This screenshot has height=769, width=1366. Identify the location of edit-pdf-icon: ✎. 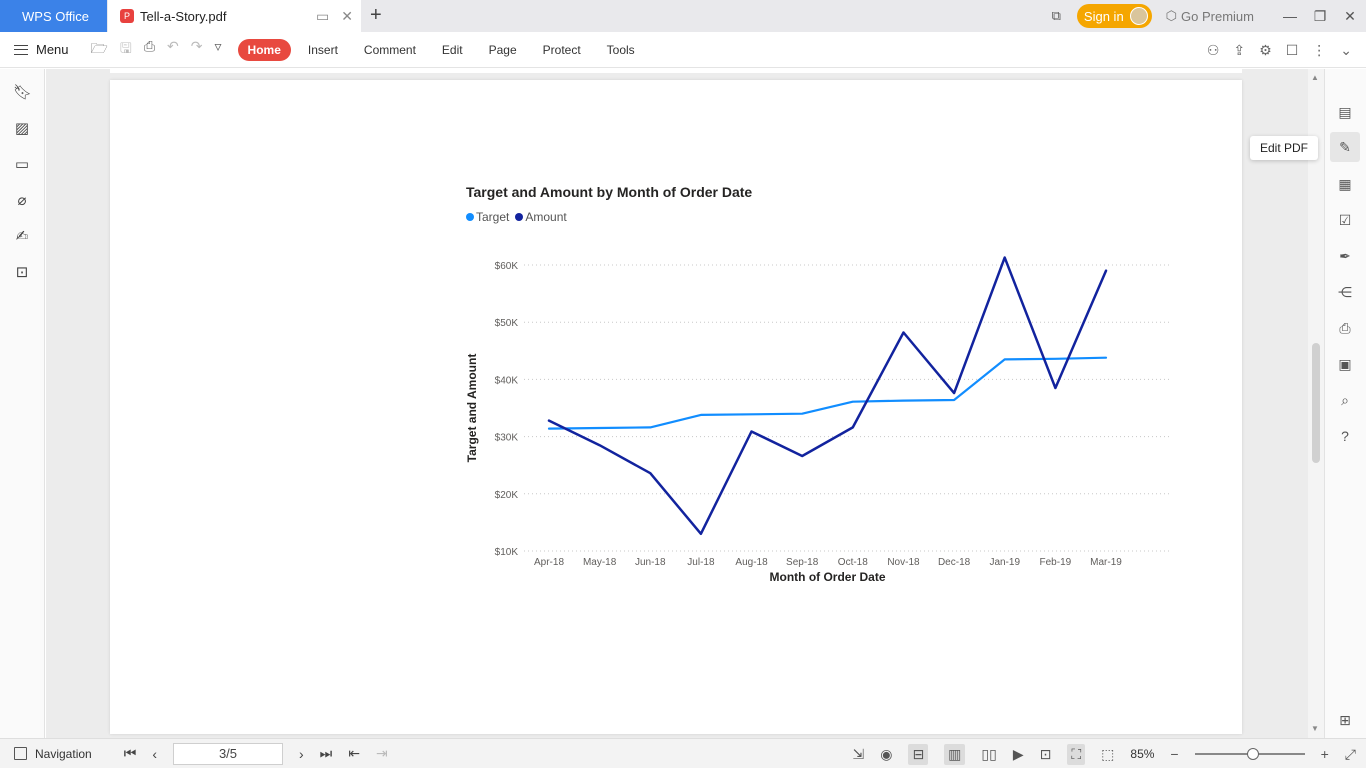
(1345, 147).